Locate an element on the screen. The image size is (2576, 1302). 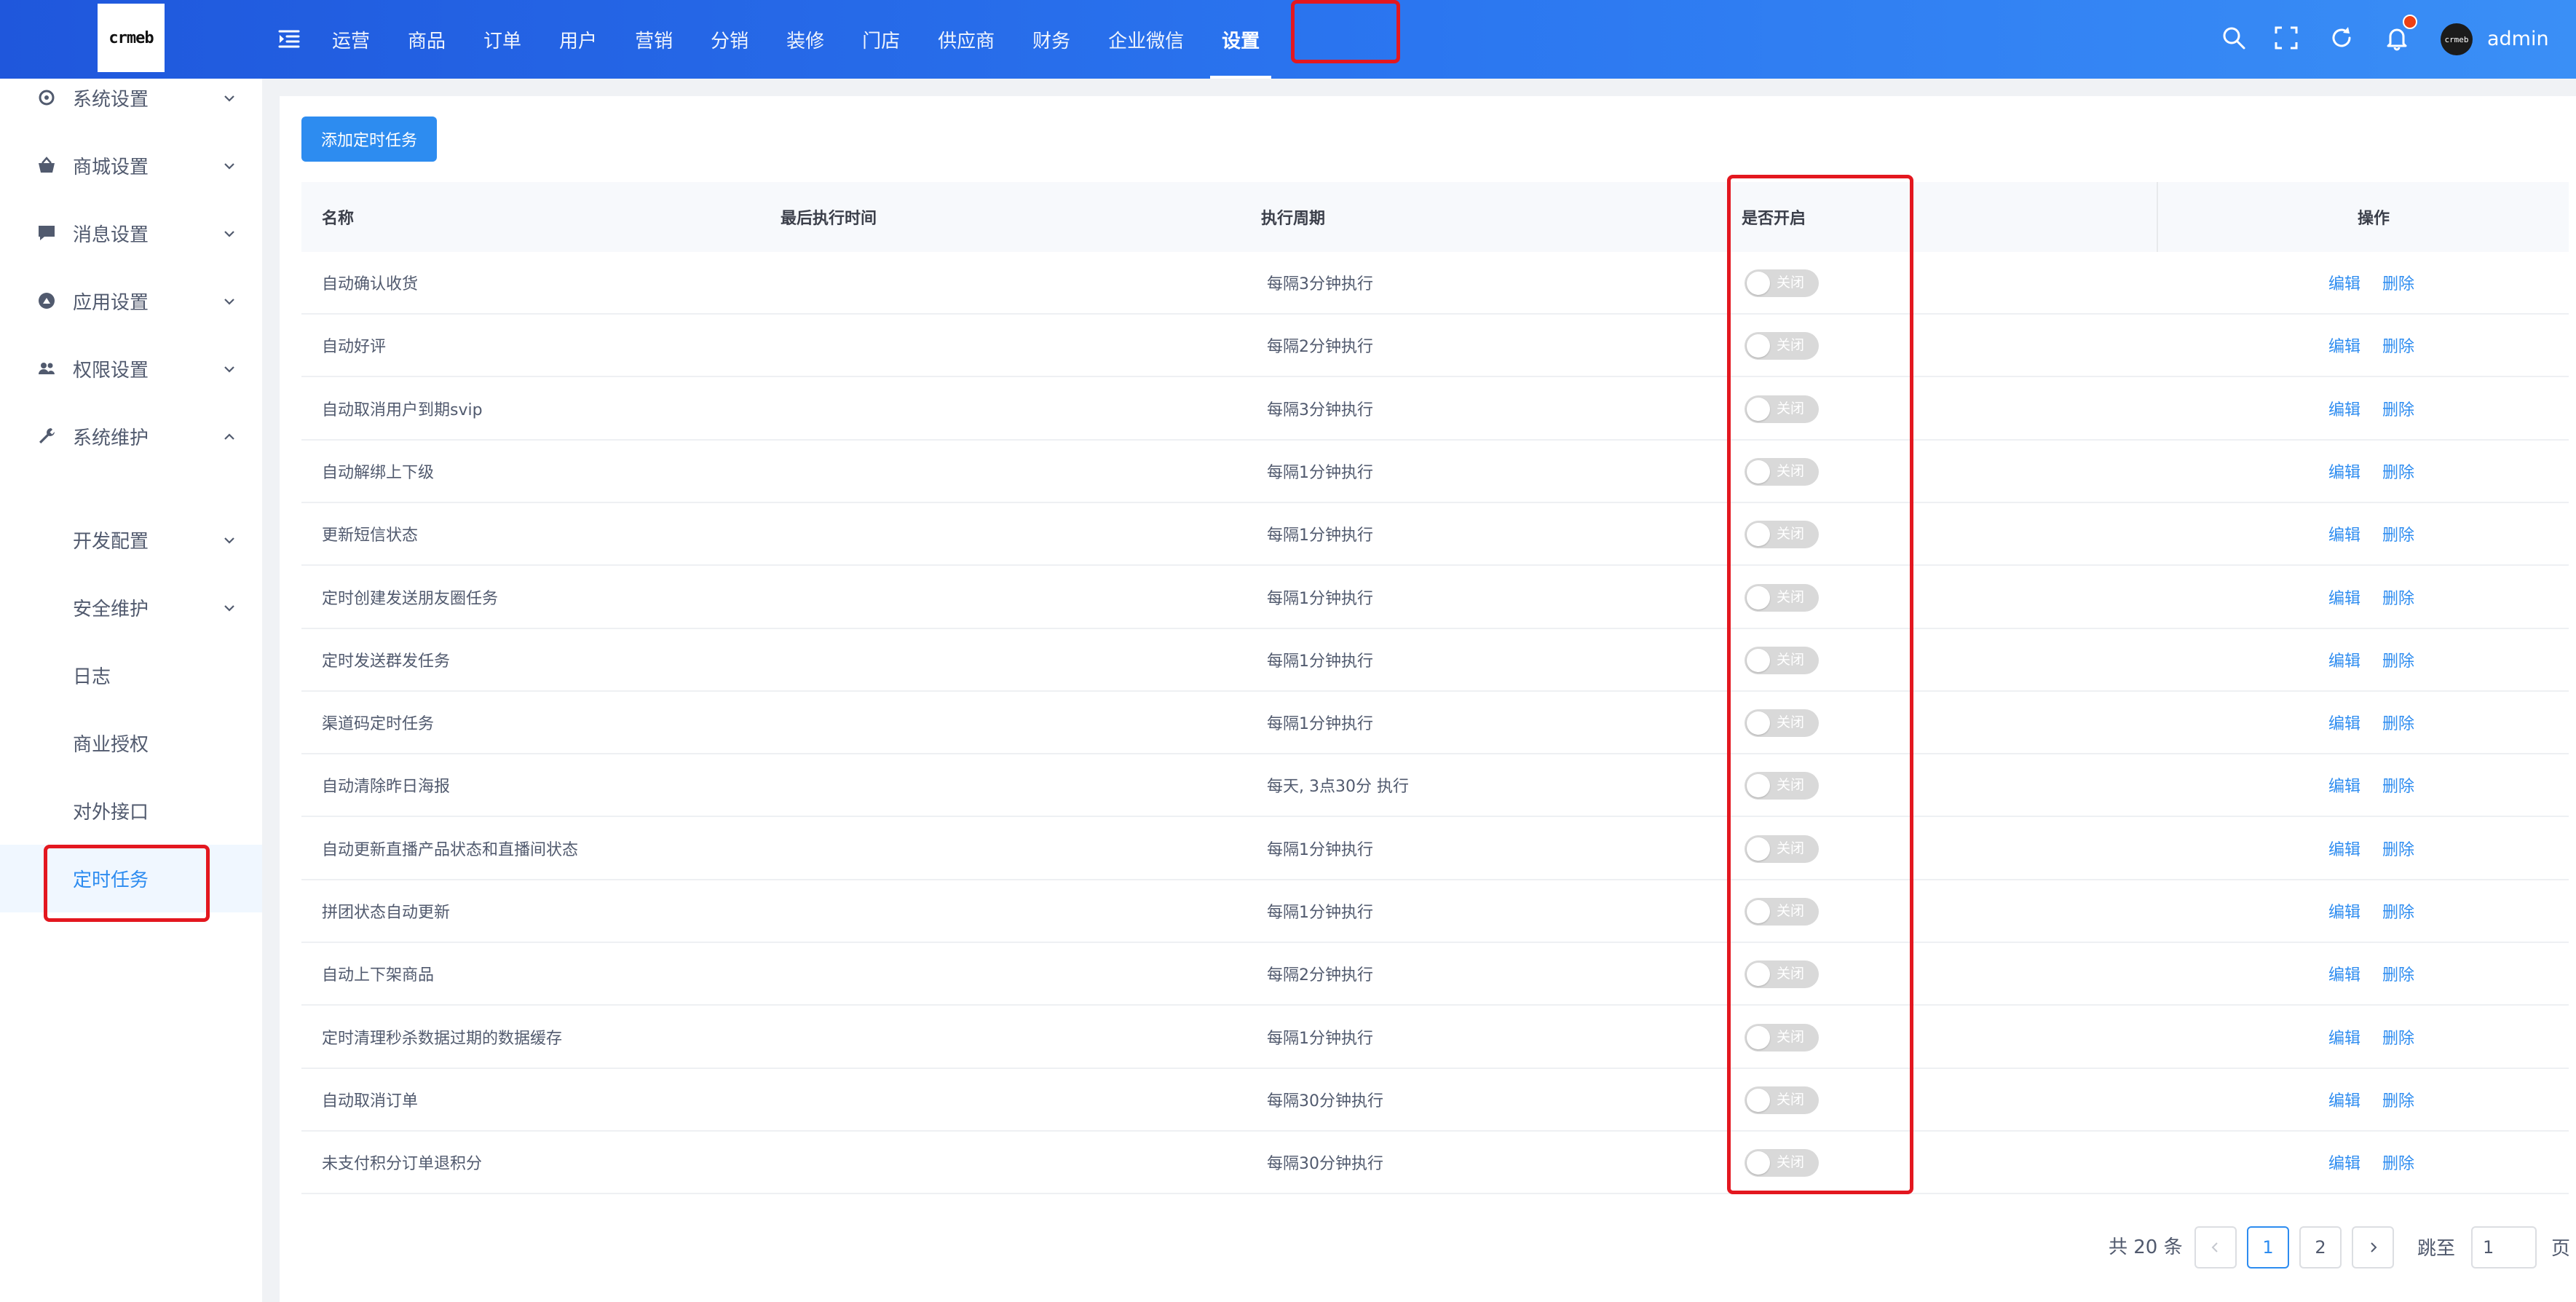
sidebar-item-5: 系统维护 is located at coordinates (131, 437).